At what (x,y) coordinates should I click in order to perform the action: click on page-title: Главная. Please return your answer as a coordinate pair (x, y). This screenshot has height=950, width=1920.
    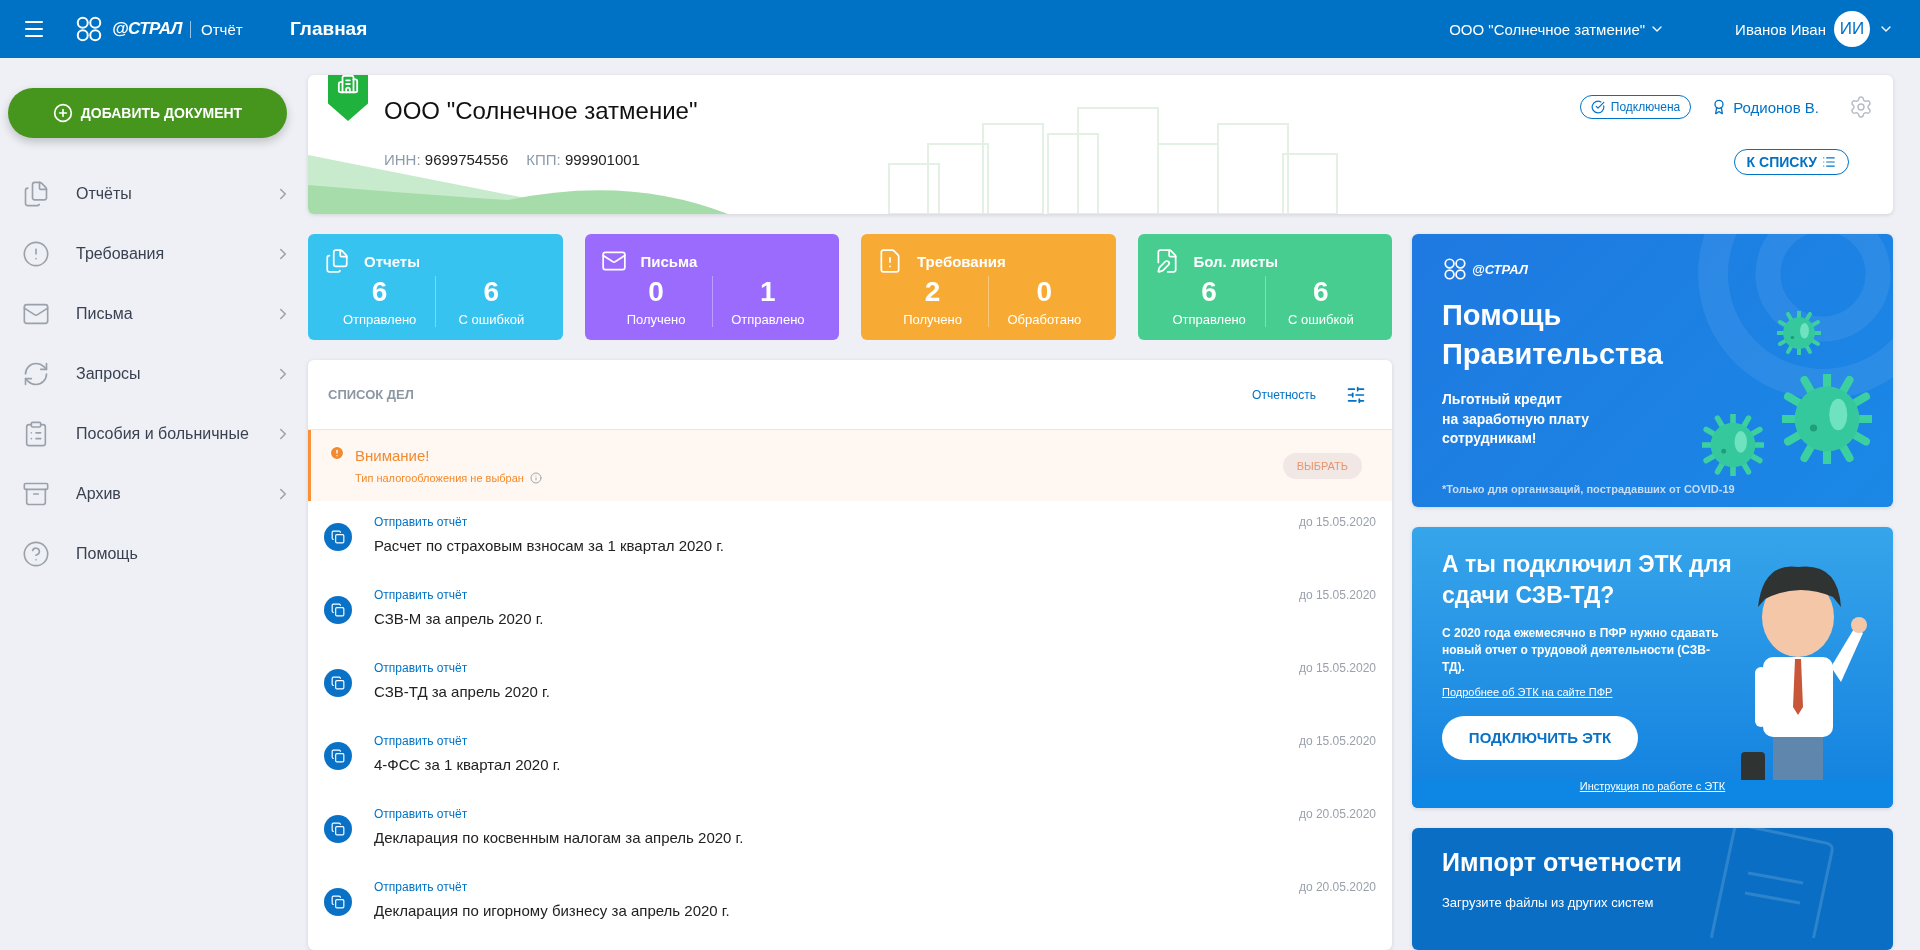
    Looking at the image, I should click on (329, 29).